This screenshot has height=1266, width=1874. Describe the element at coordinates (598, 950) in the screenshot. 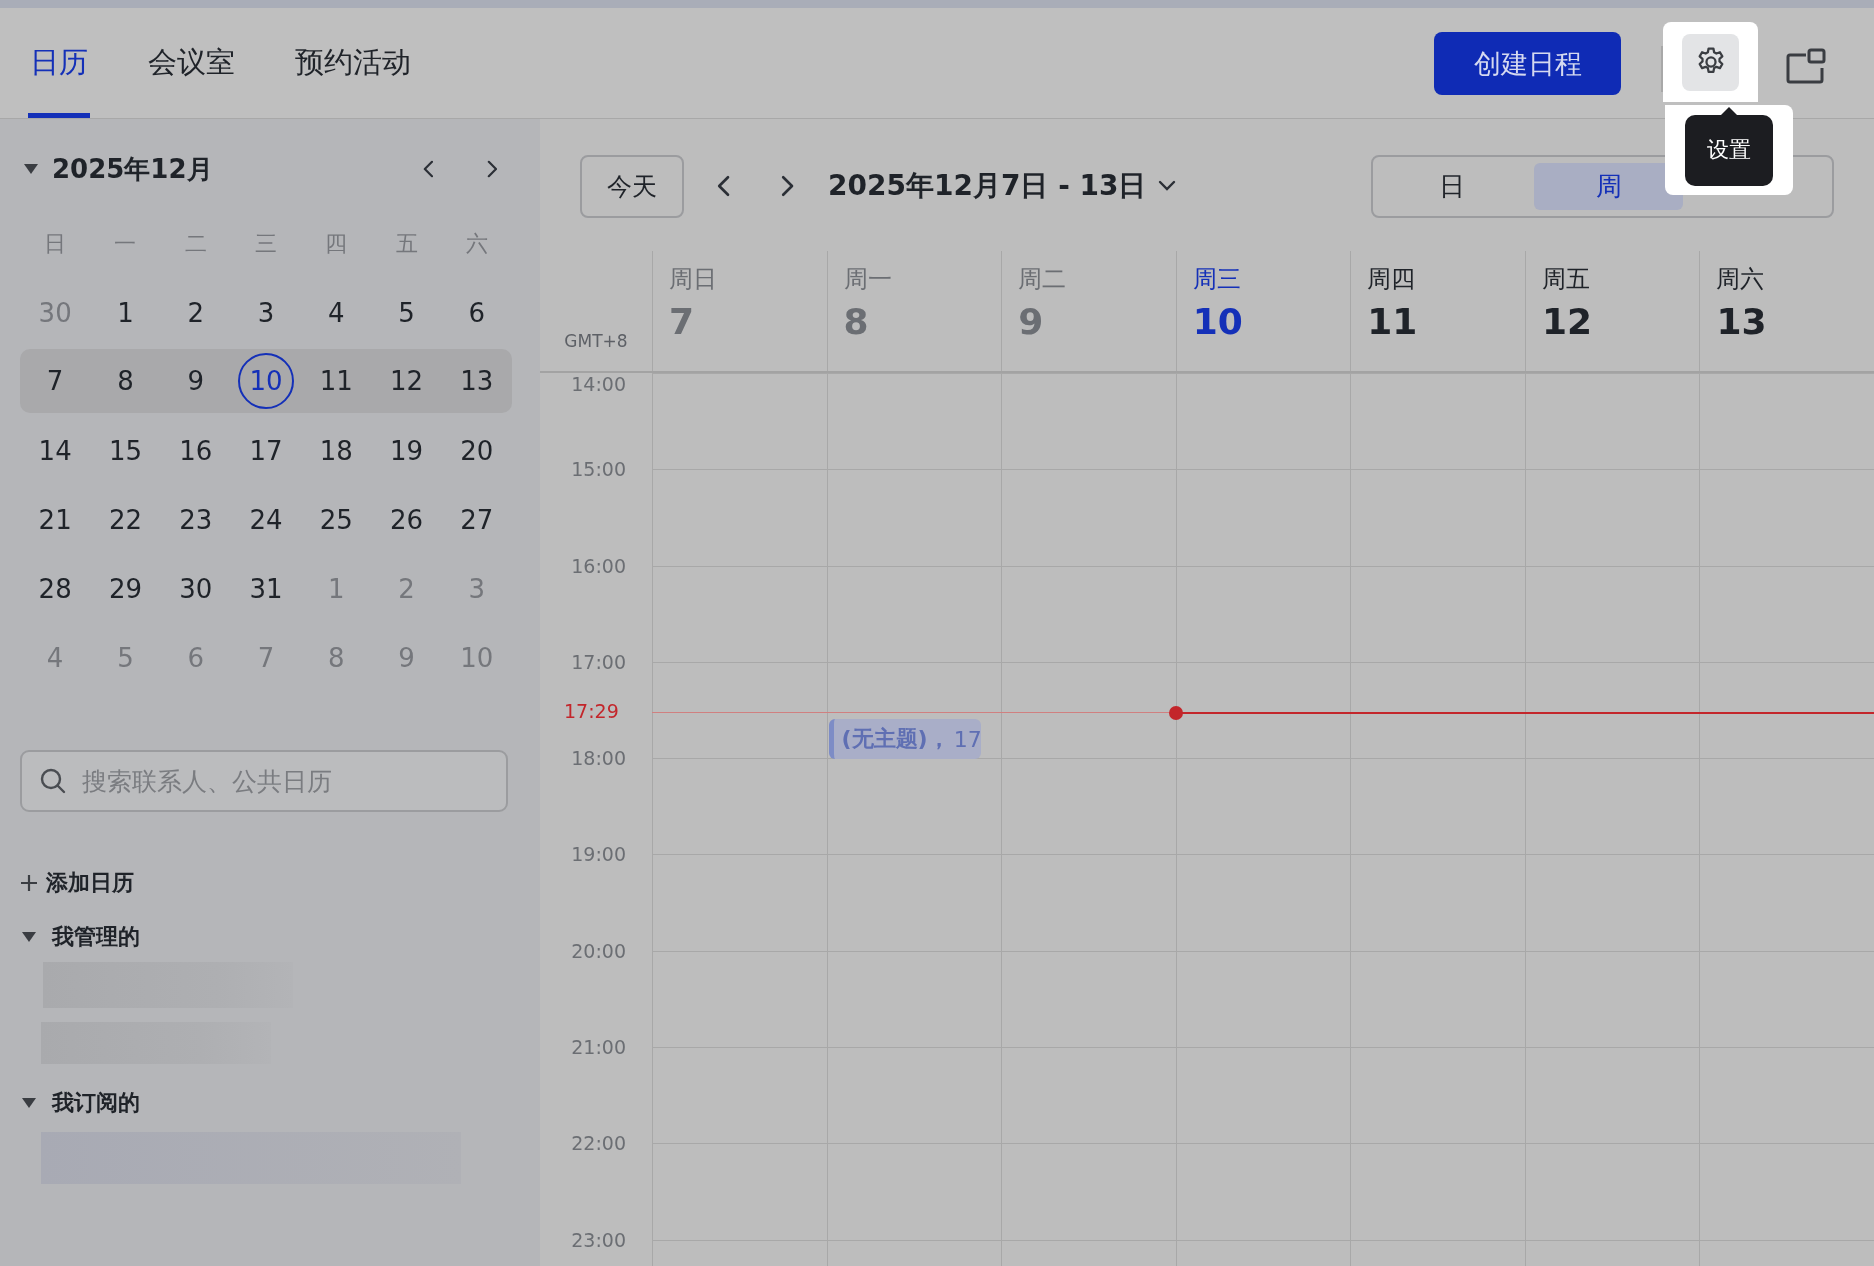

I see `hour-label: 20:00` at that location.